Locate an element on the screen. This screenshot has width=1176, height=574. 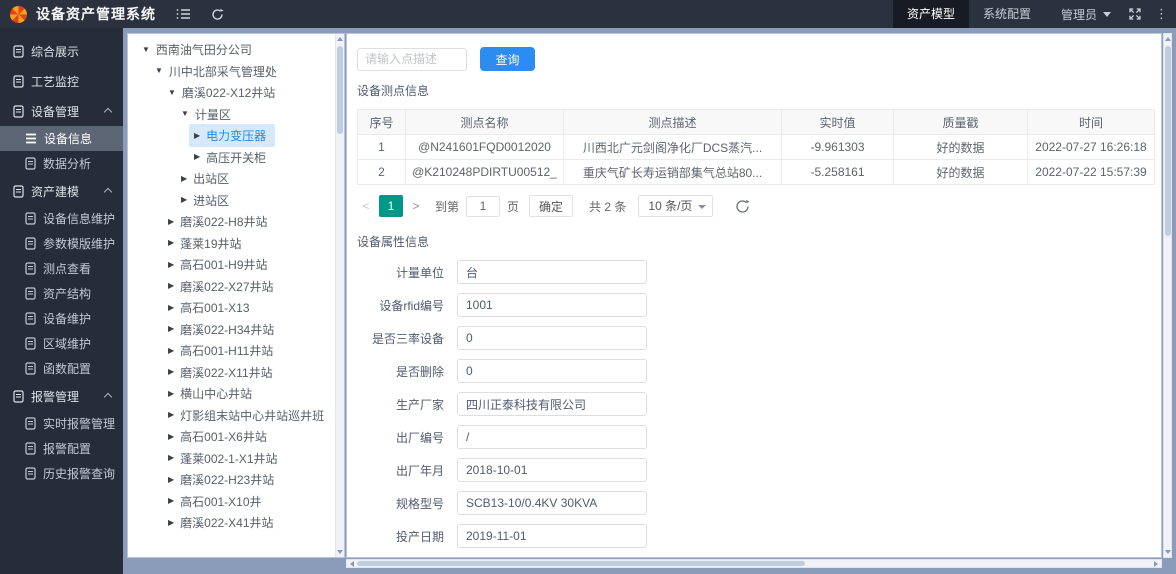
tree-node: 磨溪022-X41井站 is located at coordinates (236, 523).